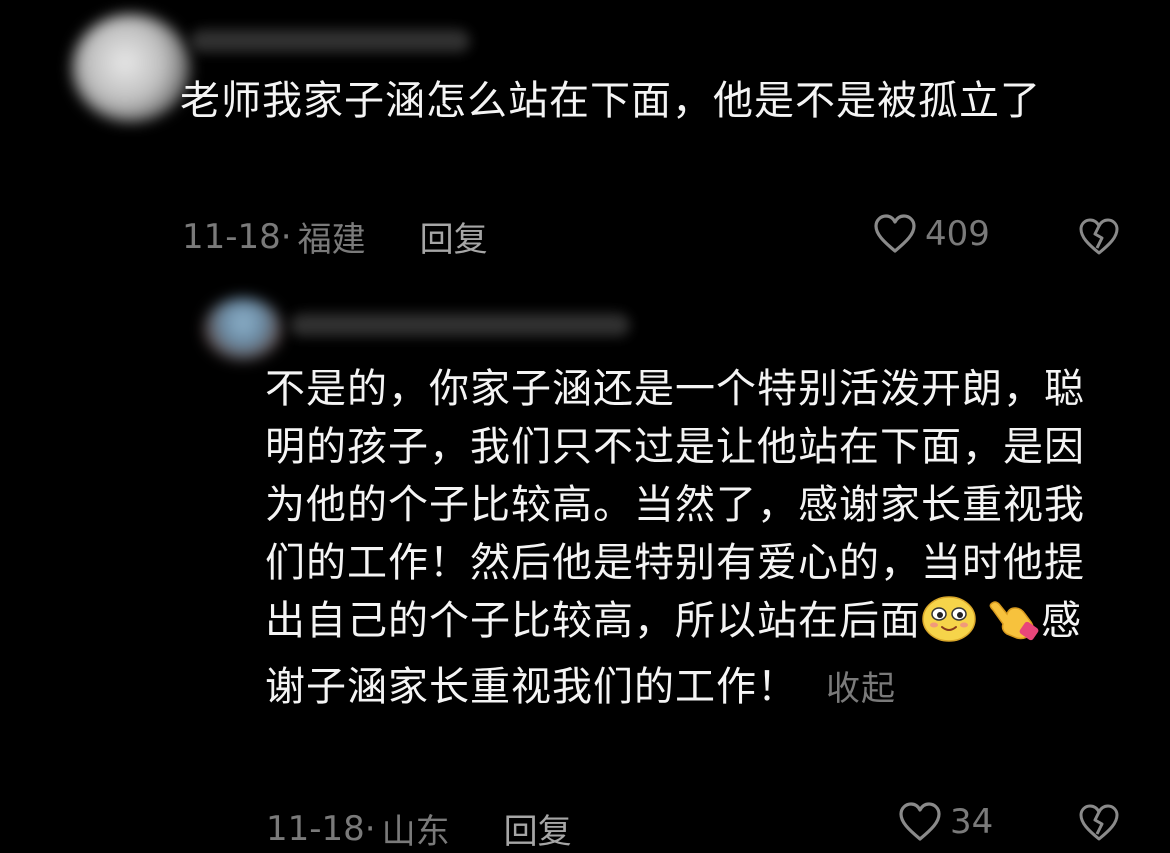 This screenshot has width=1170, height=853. I want to click on smiling-face-emoji, so click(949, 626).